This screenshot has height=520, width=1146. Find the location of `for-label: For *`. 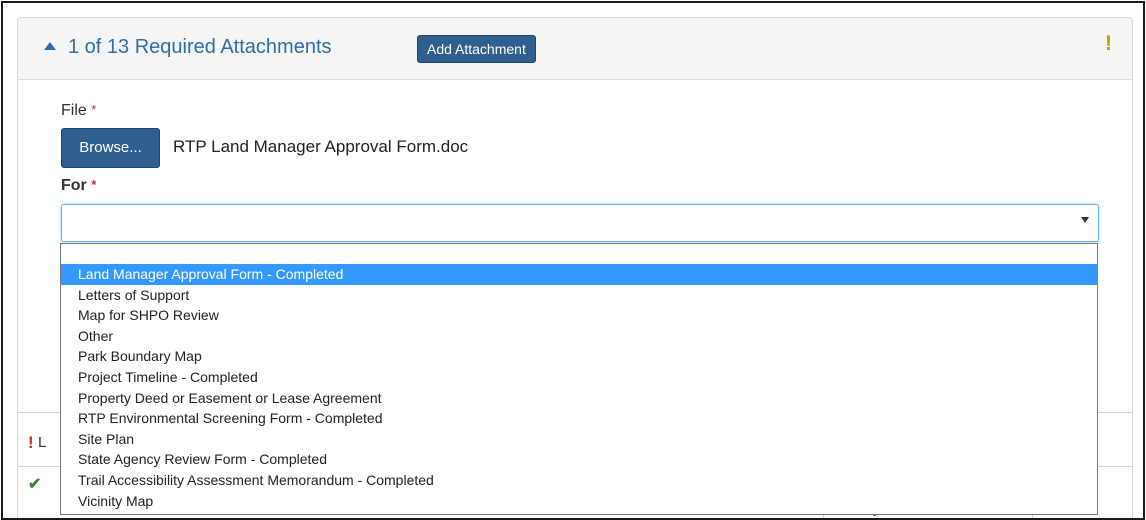

for-label: For * is located at coordinates (78, 186).